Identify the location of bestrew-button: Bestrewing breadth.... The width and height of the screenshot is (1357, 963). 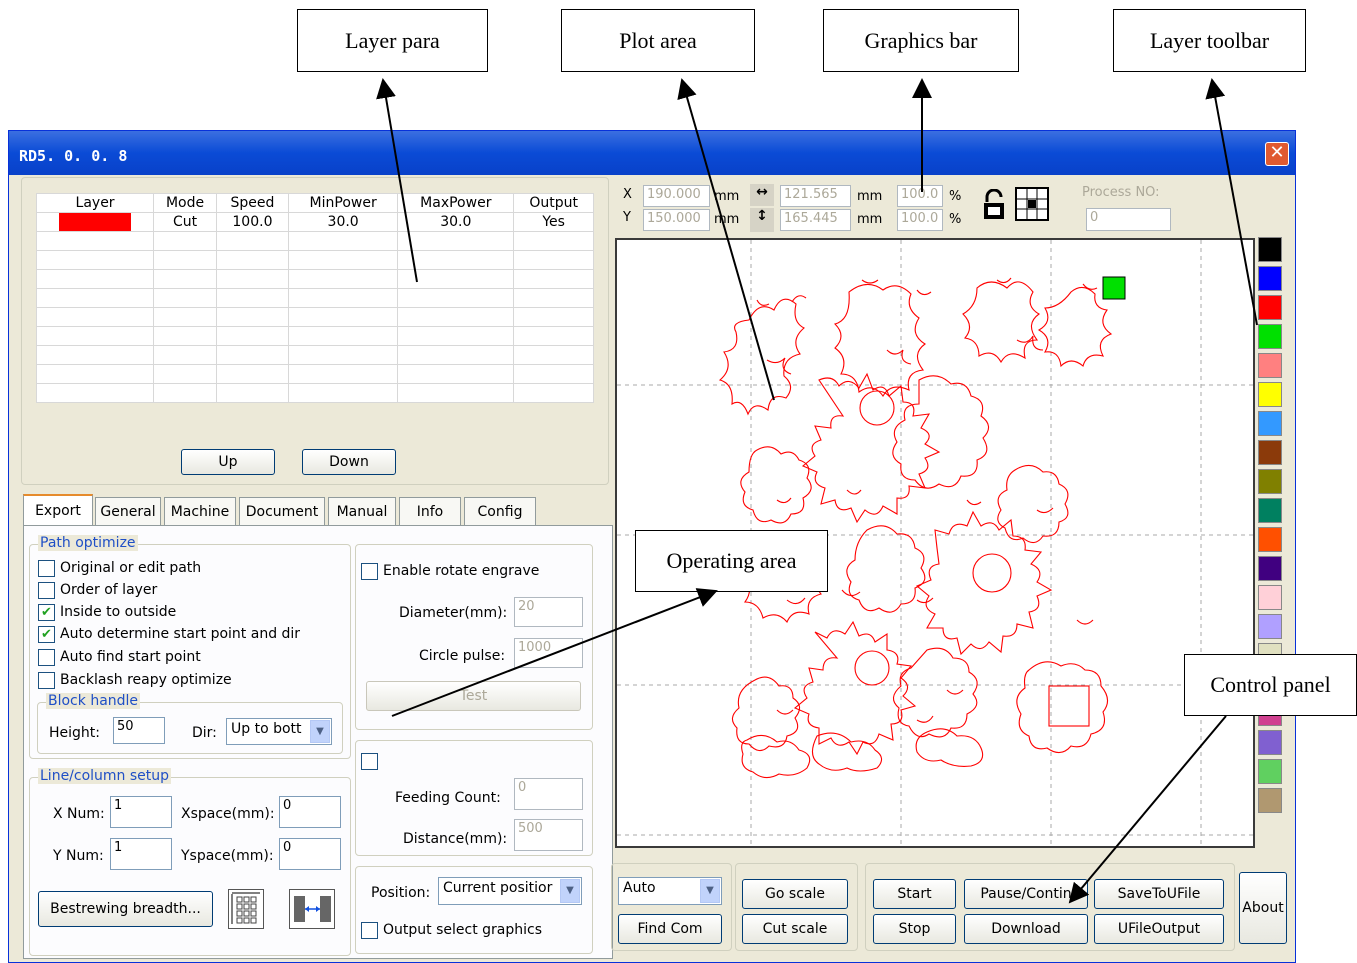
(125, 909).